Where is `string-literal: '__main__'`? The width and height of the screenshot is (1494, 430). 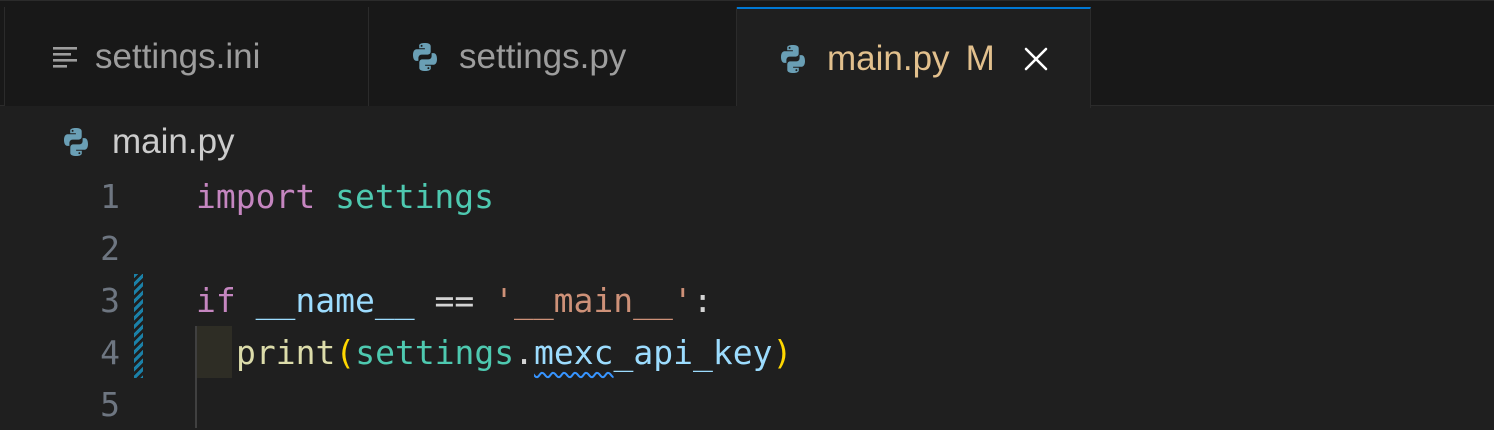 string-literal: '__main__' is located at coordinates (593, 300).